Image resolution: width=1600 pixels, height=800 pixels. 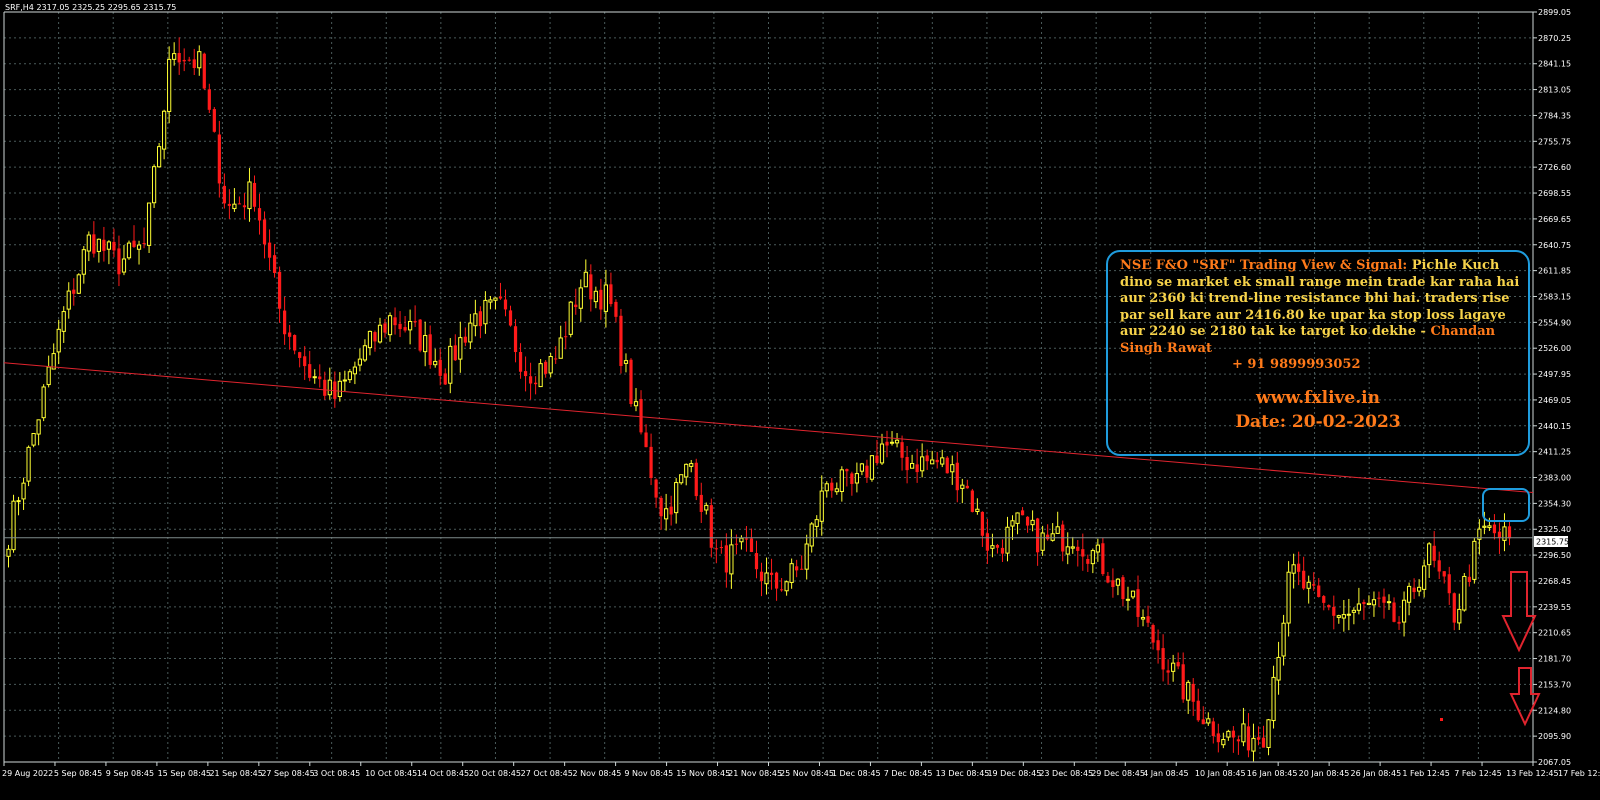 What do you see at coordinates (1318, 398) in the screenshot?
I see `website-label: www.fxlive.in` at bounding box center [1318, 398].